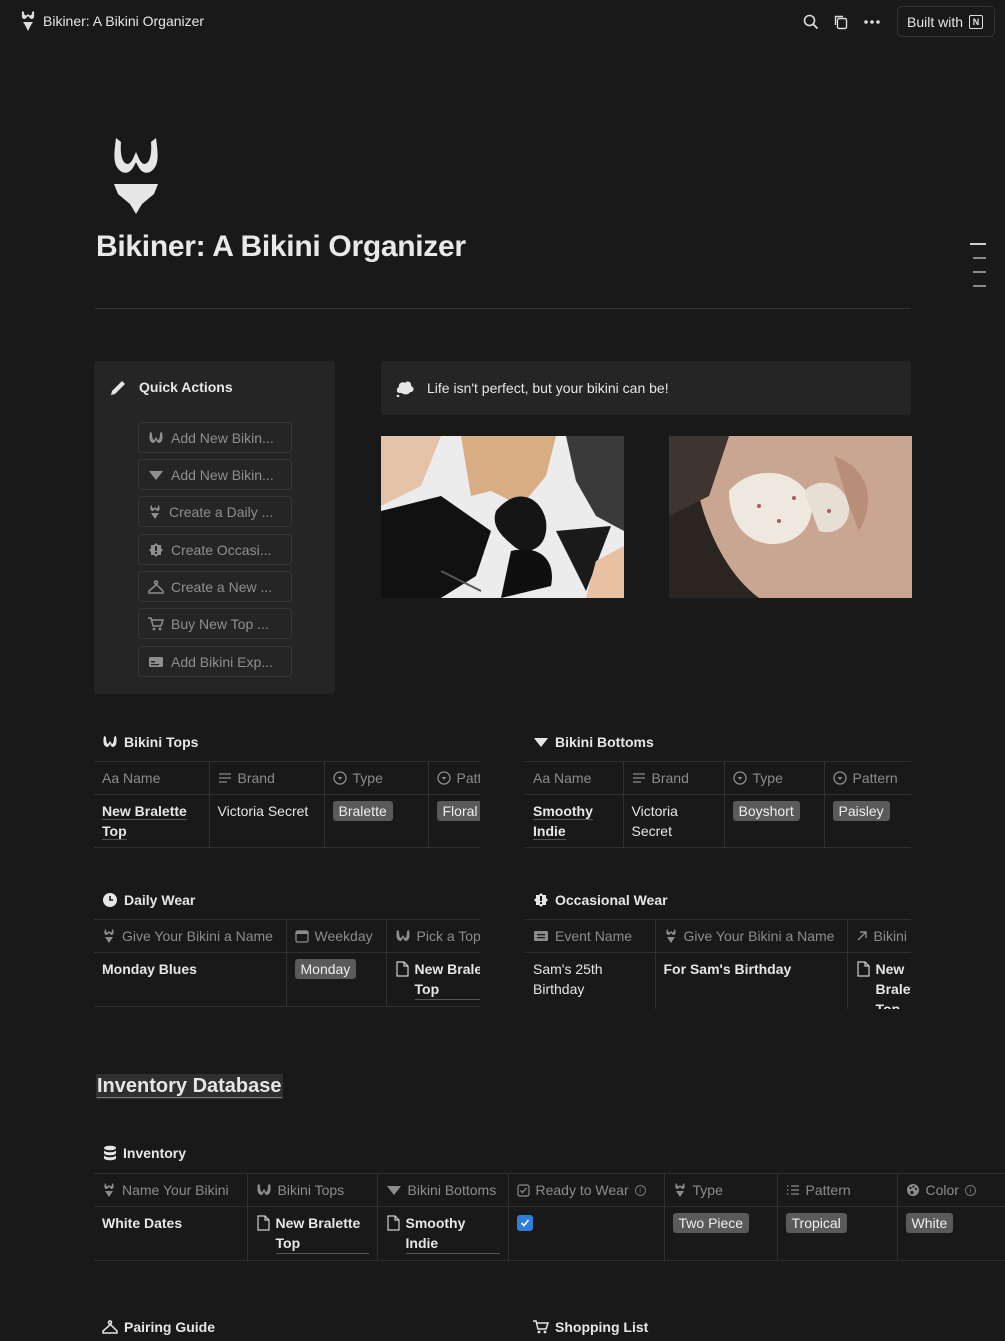 The image size is (1005, 1341). What do you see at coordinates (590, 936) in the screenshot?
I see `column-header-event: Event Name` at bounding box center [590, 936].